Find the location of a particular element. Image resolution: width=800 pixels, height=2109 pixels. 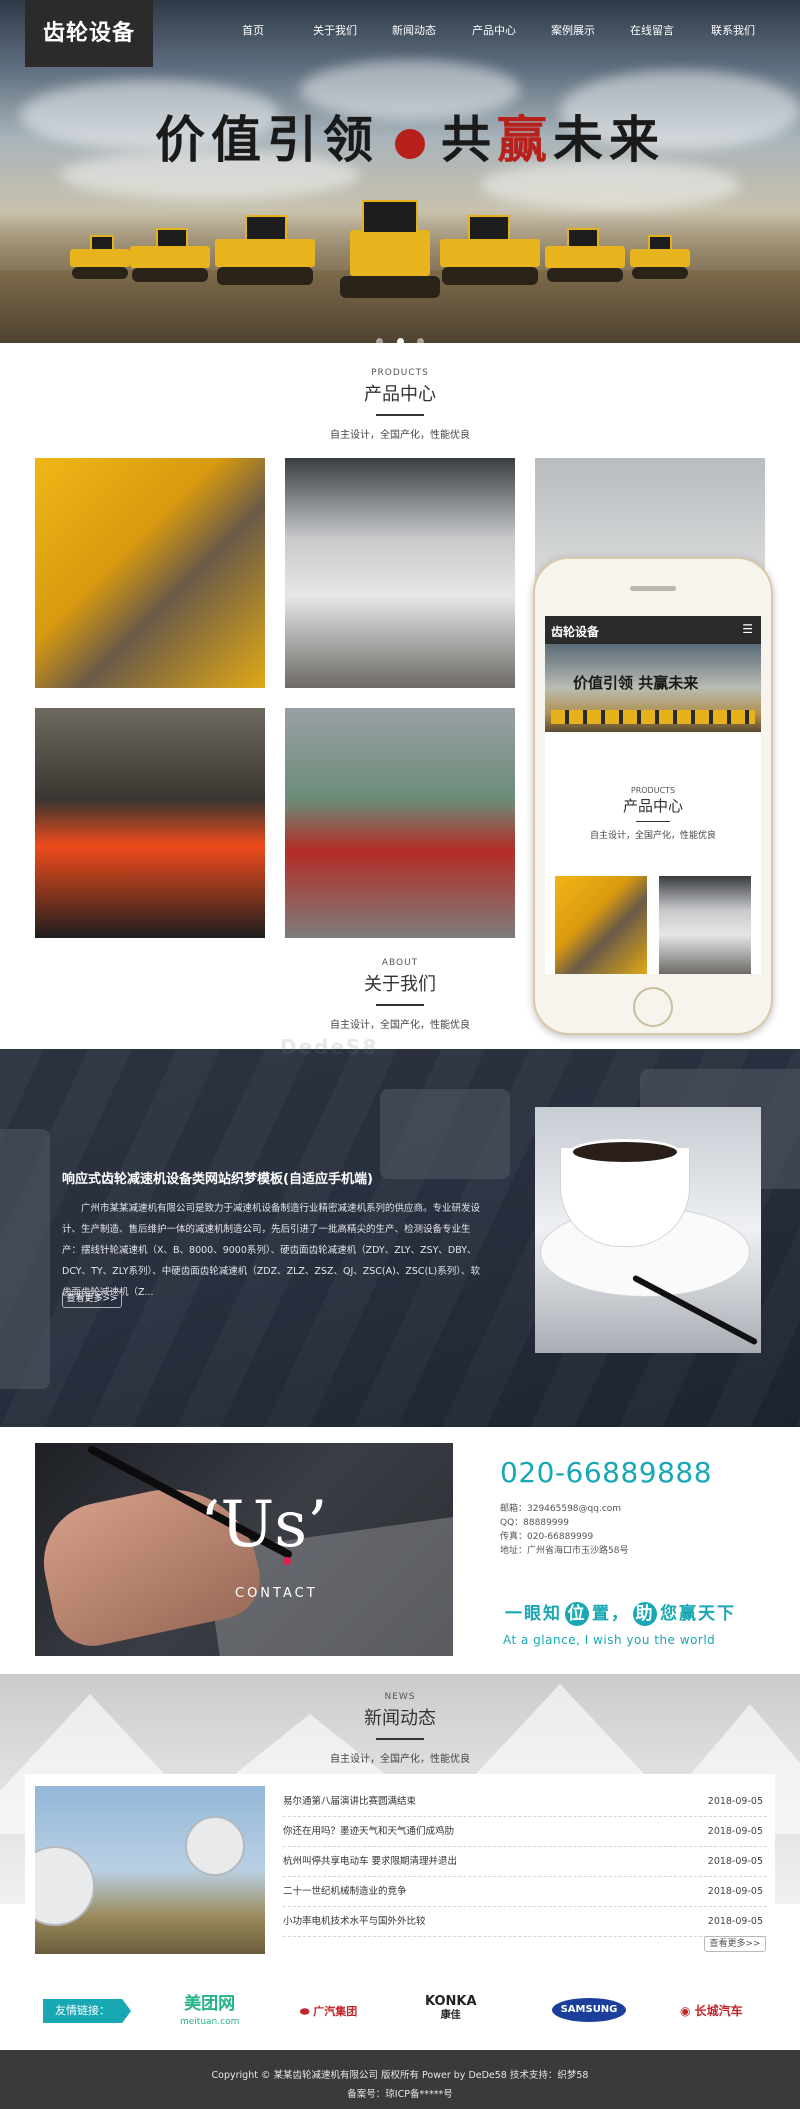

about-company-title: 响应式齿轮减速机设备类网站织梦模板(自适应手机端) is located at coordinates (217, 1179).